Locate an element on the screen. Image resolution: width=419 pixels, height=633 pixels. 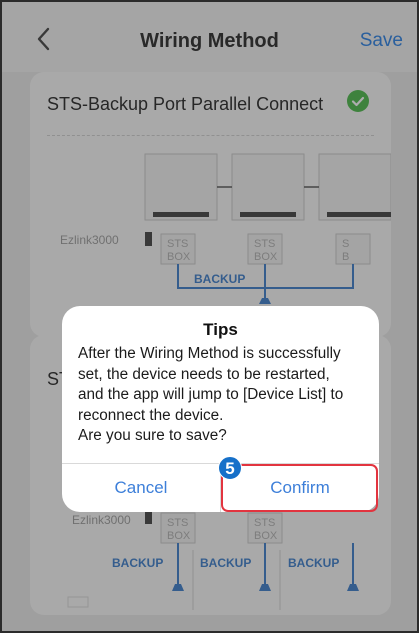
confirm-highlight-frame is located at coordinates (299, 488).